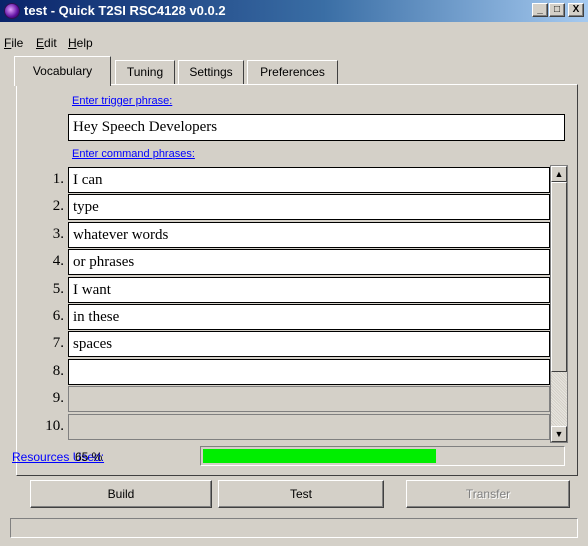 The image size is (588, 546). I want to click on menu-file: File, so click(13, 43).